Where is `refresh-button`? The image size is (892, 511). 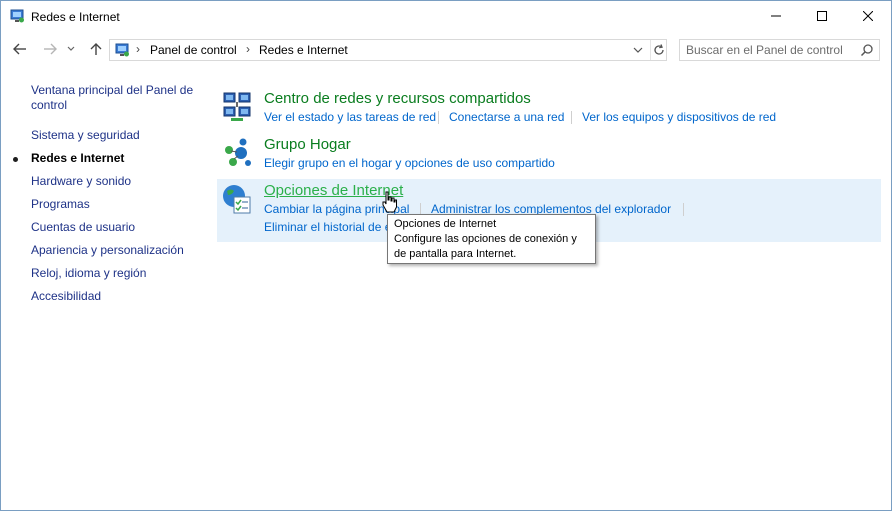 refresh-button is located at coordinates (658, 50).